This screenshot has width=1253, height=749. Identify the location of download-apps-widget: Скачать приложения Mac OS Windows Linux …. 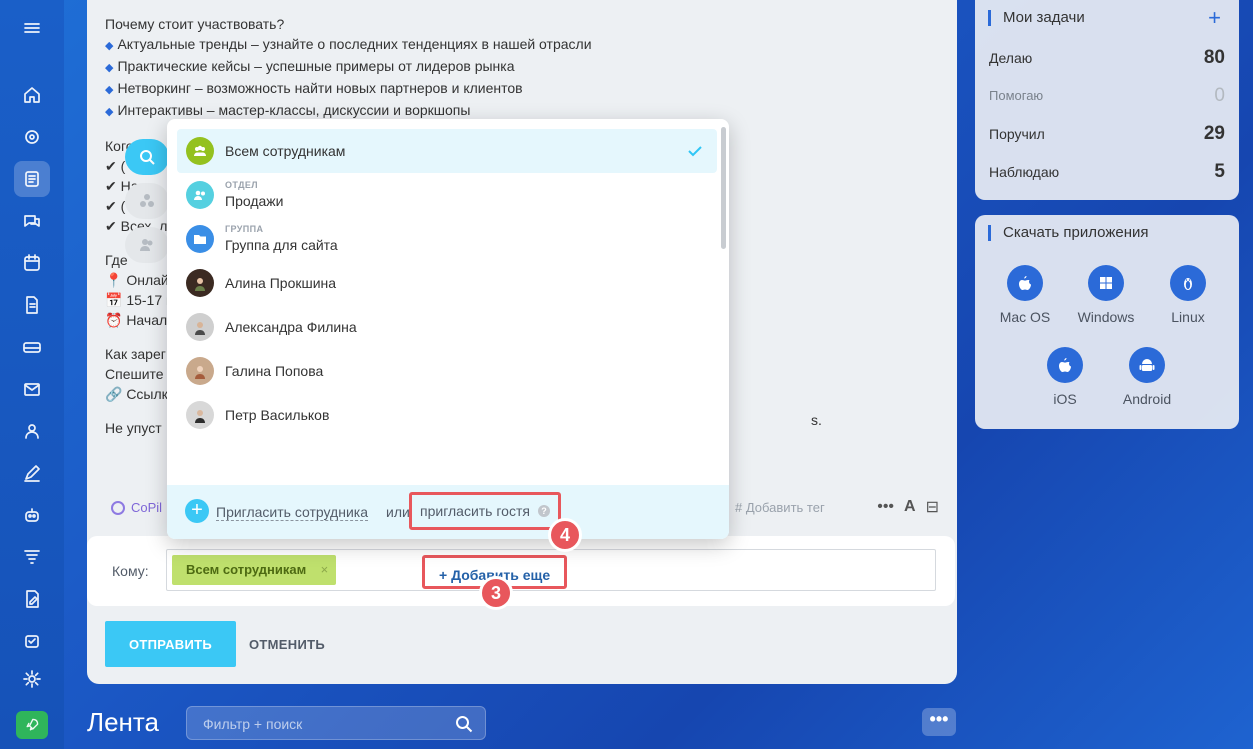
(1107, 322).